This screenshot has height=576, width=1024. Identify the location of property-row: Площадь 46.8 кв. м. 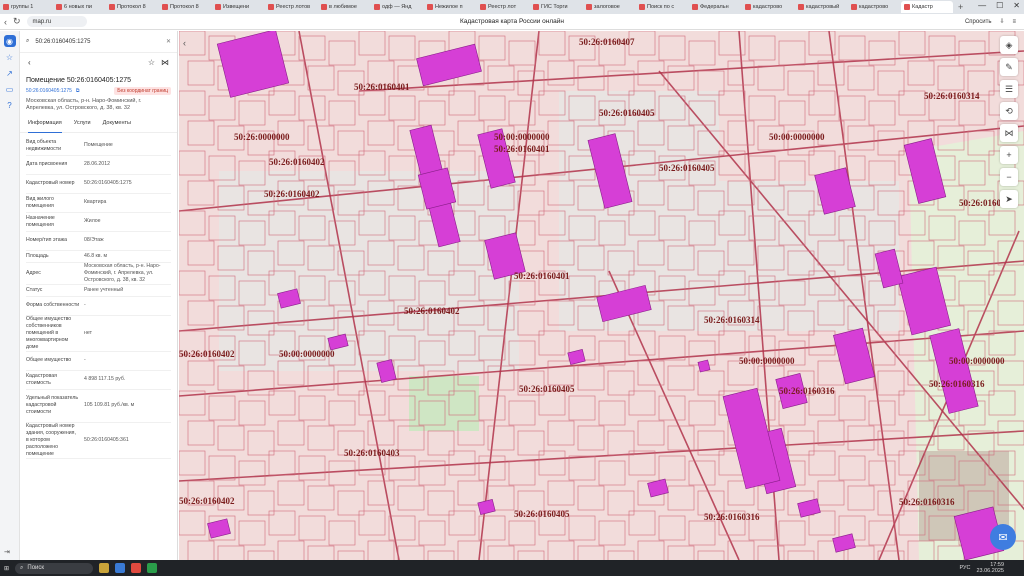
(98, 257).